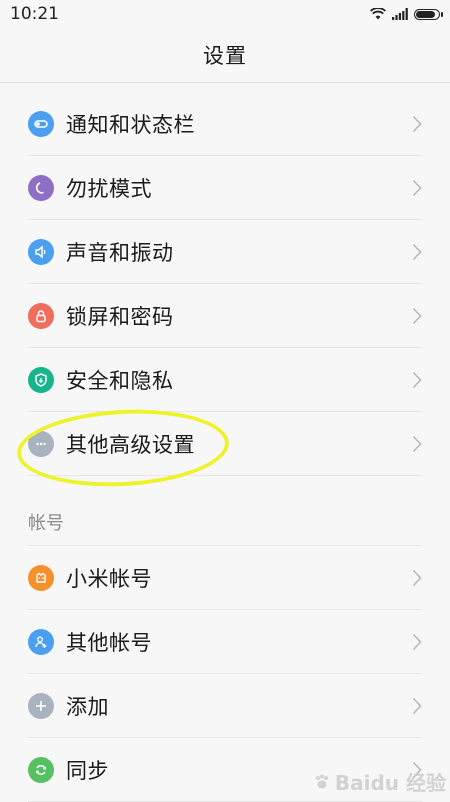 The image size is (450, 802). Describe the element at coordinates (41, 316) in the screenshot. I see `lock-icon` at that location.